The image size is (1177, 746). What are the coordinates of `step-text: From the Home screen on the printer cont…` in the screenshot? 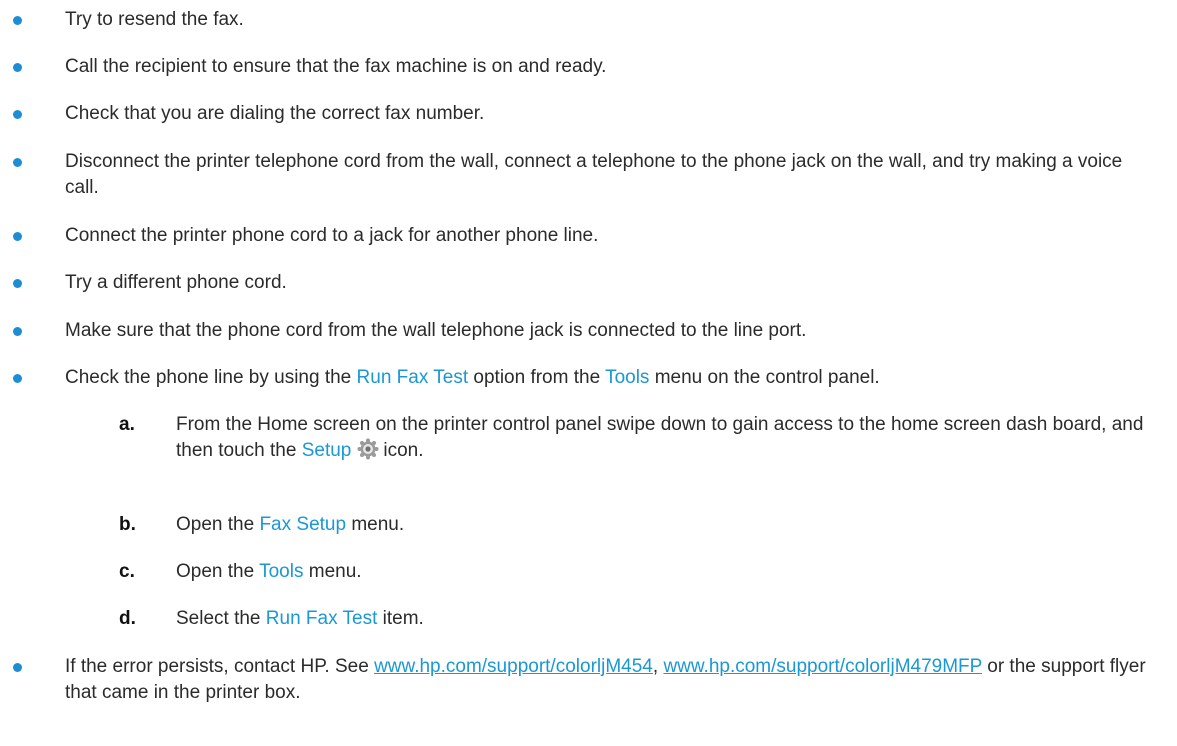 It's located at (666, 440).